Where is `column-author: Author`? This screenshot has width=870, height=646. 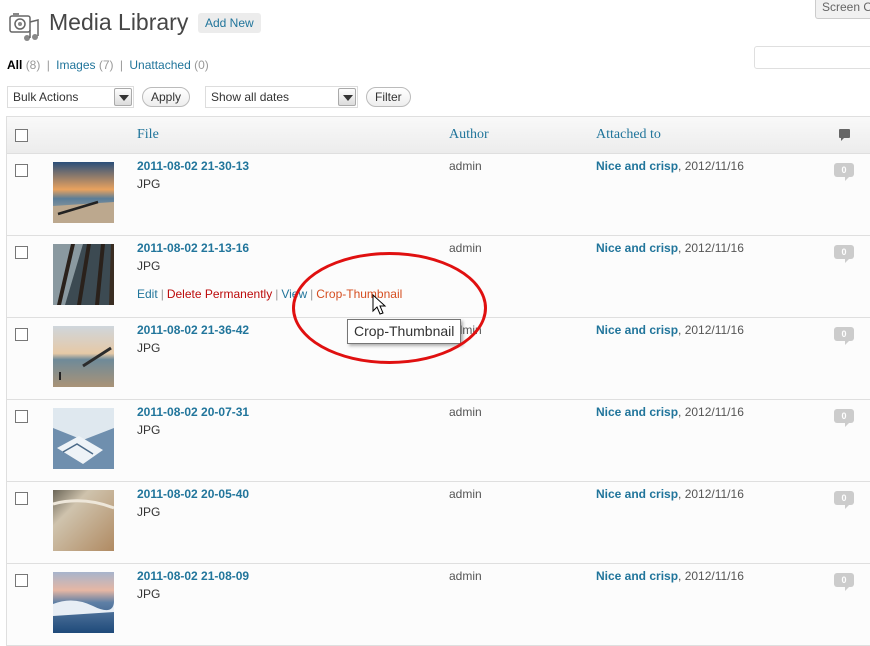 column-author: Author is located at coordinates (469, 134).